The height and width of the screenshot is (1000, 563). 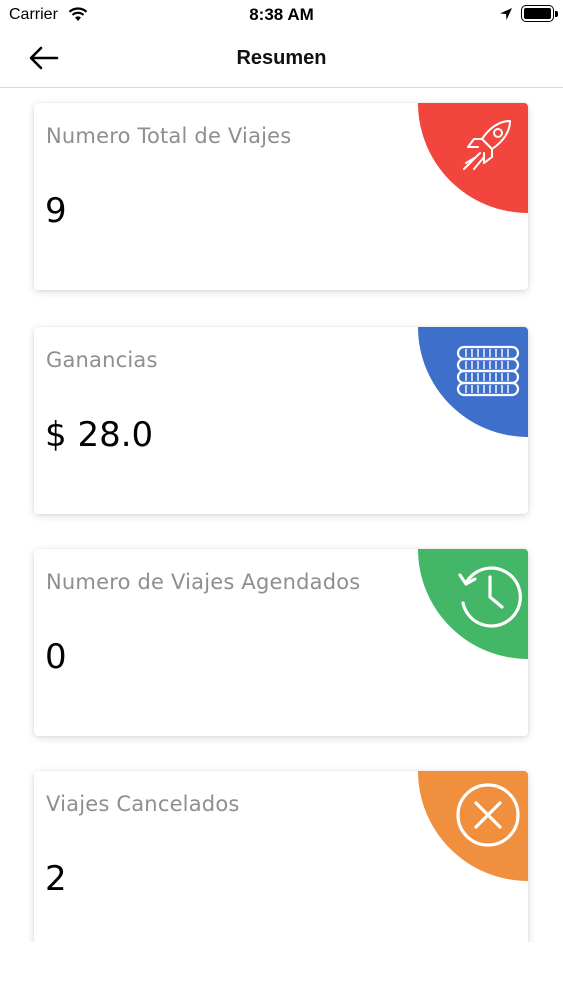 I want to click on rocket-icon, so click(x=487, y=145).